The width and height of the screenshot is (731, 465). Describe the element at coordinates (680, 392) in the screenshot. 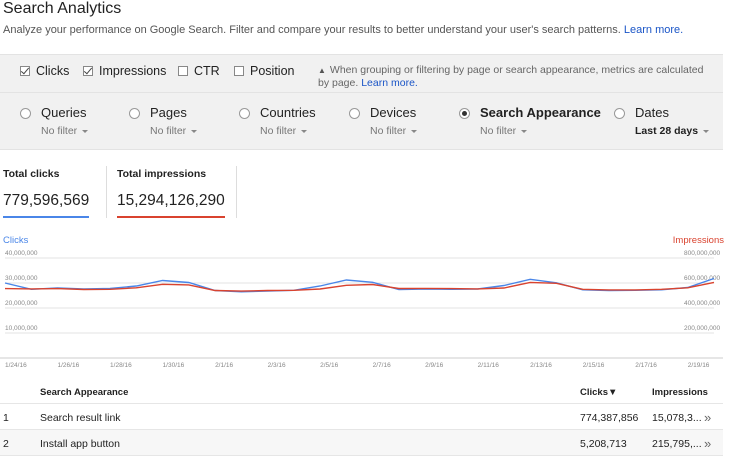

I see `header-impressions: Impressions` at that location.